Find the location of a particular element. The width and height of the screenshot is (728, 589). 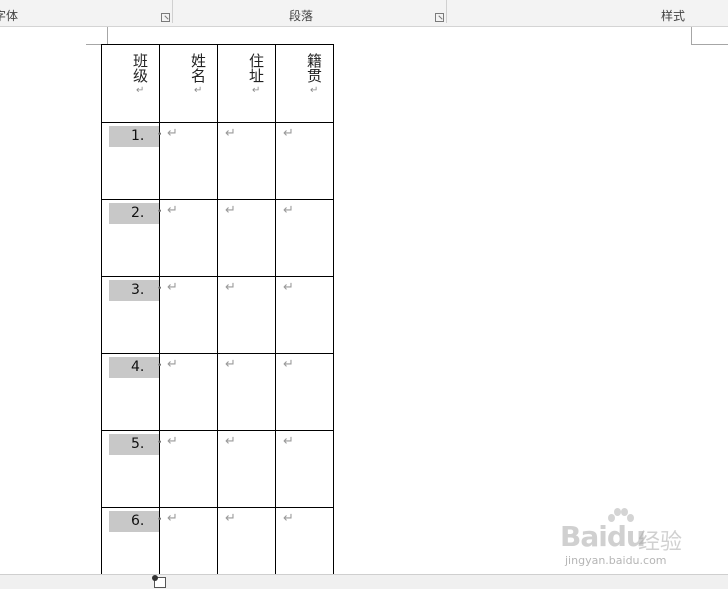

row-number-cell: 6. • is located at coordinates (131, 546).